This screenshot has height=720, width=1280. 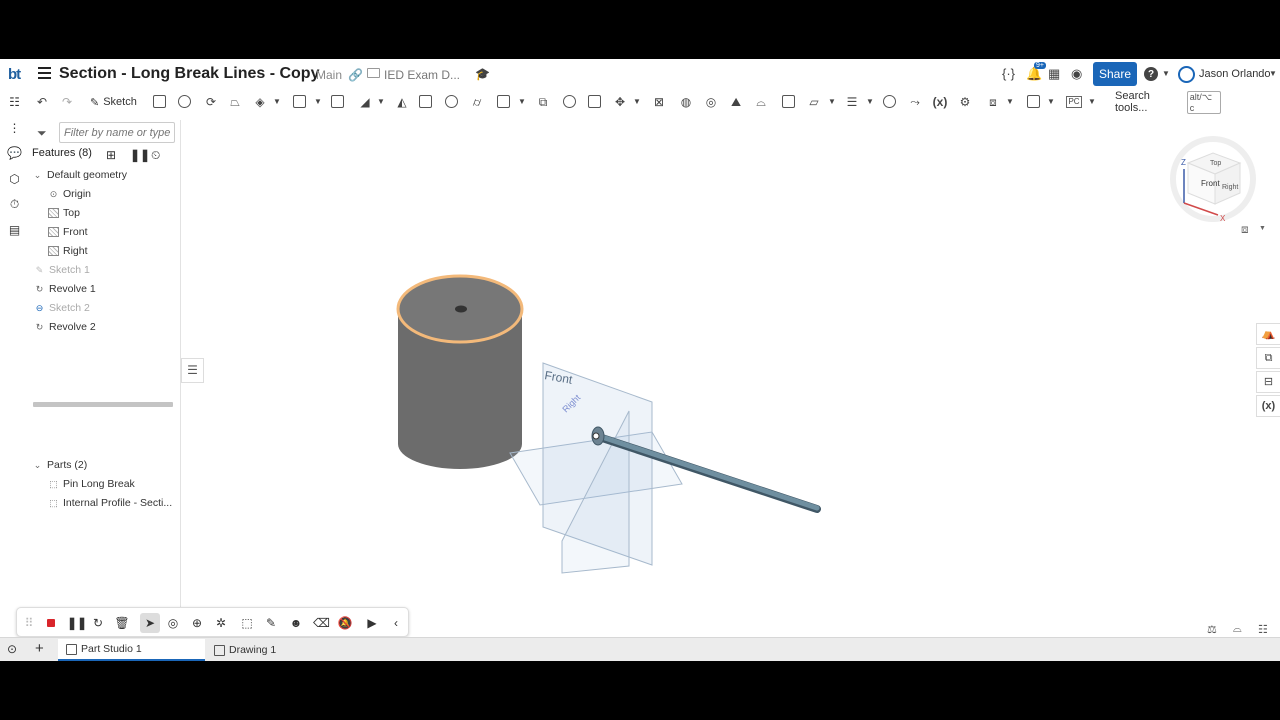 I want to click on comments-icon: 💬, so click(x=14, y=153).